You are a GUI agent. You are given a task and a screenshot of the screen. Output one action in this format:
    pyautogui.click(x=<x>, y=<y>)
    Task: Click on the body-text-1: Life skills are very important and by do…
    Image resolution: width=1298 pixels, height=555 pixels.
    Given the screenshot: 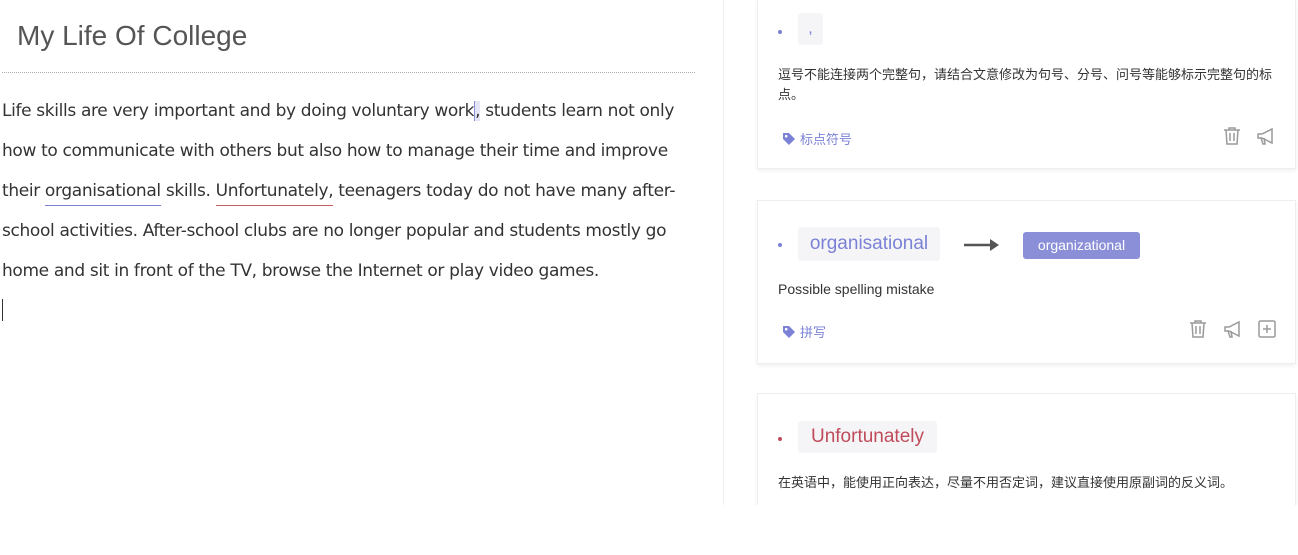 What is the action you would take?
    pyautogui.click(x=238, y=111)
    